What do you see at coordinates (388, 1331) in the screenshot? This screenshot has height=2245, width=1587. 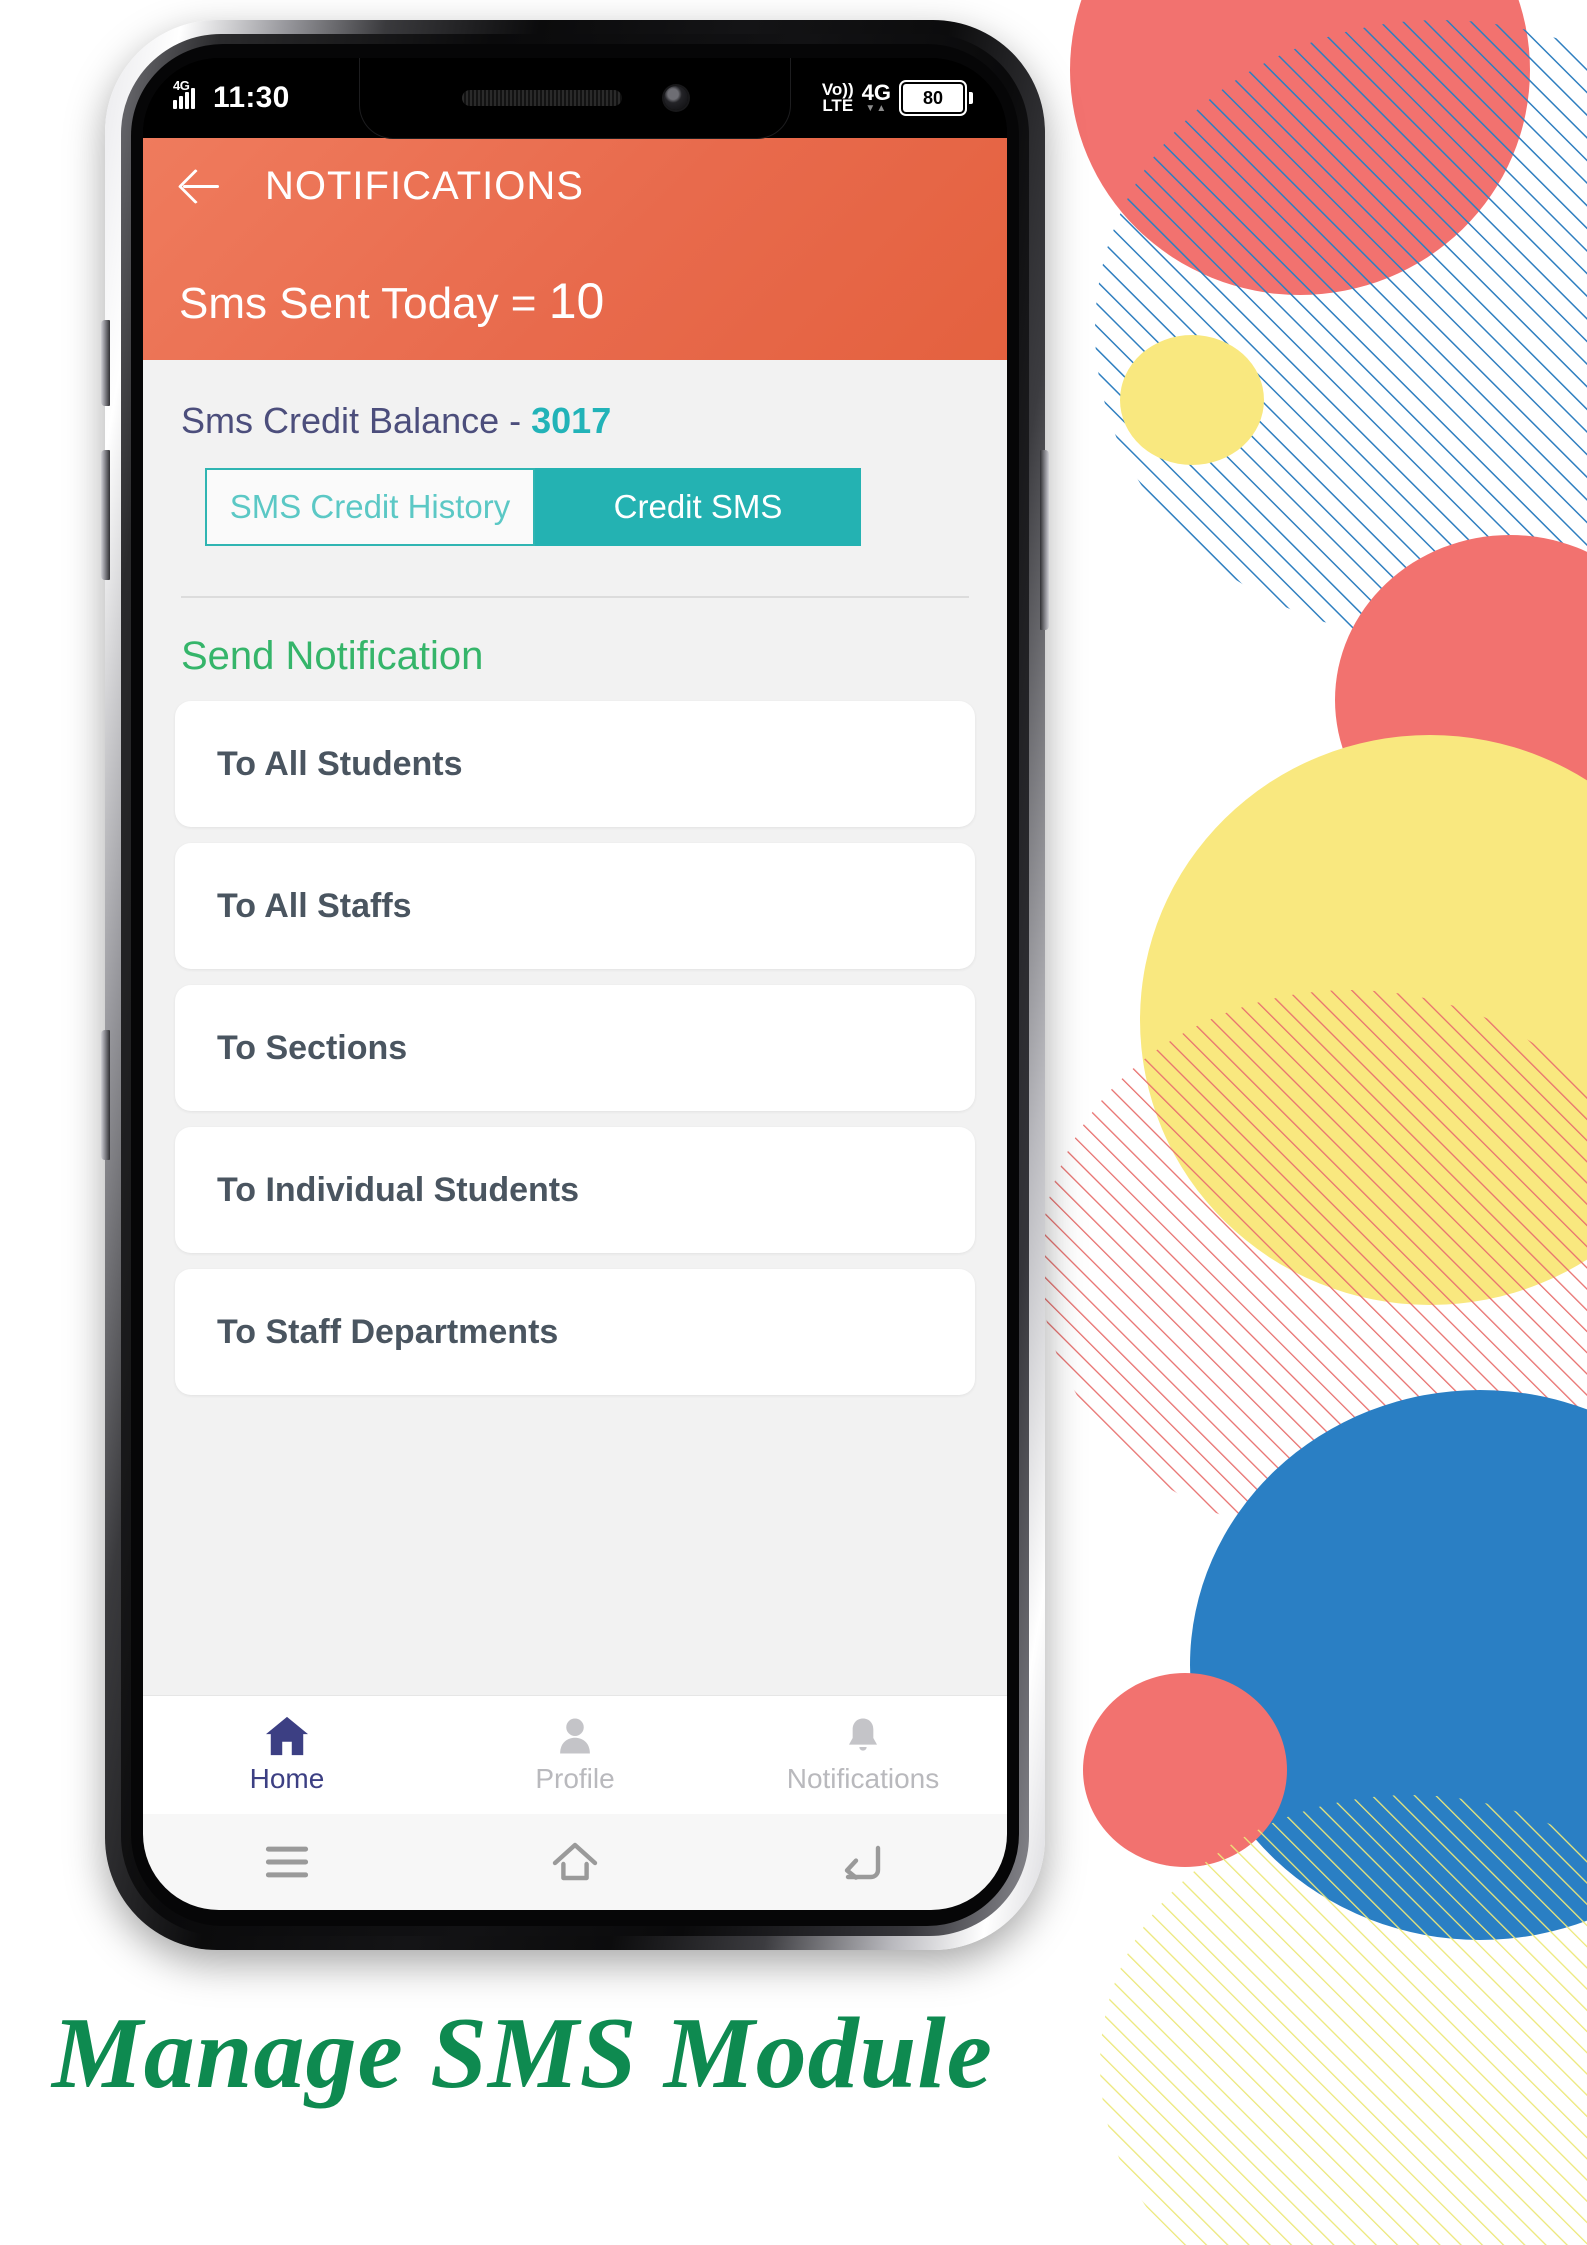 I see `list-item-label: To Staff Departments` at bounding box center [388, 1331].